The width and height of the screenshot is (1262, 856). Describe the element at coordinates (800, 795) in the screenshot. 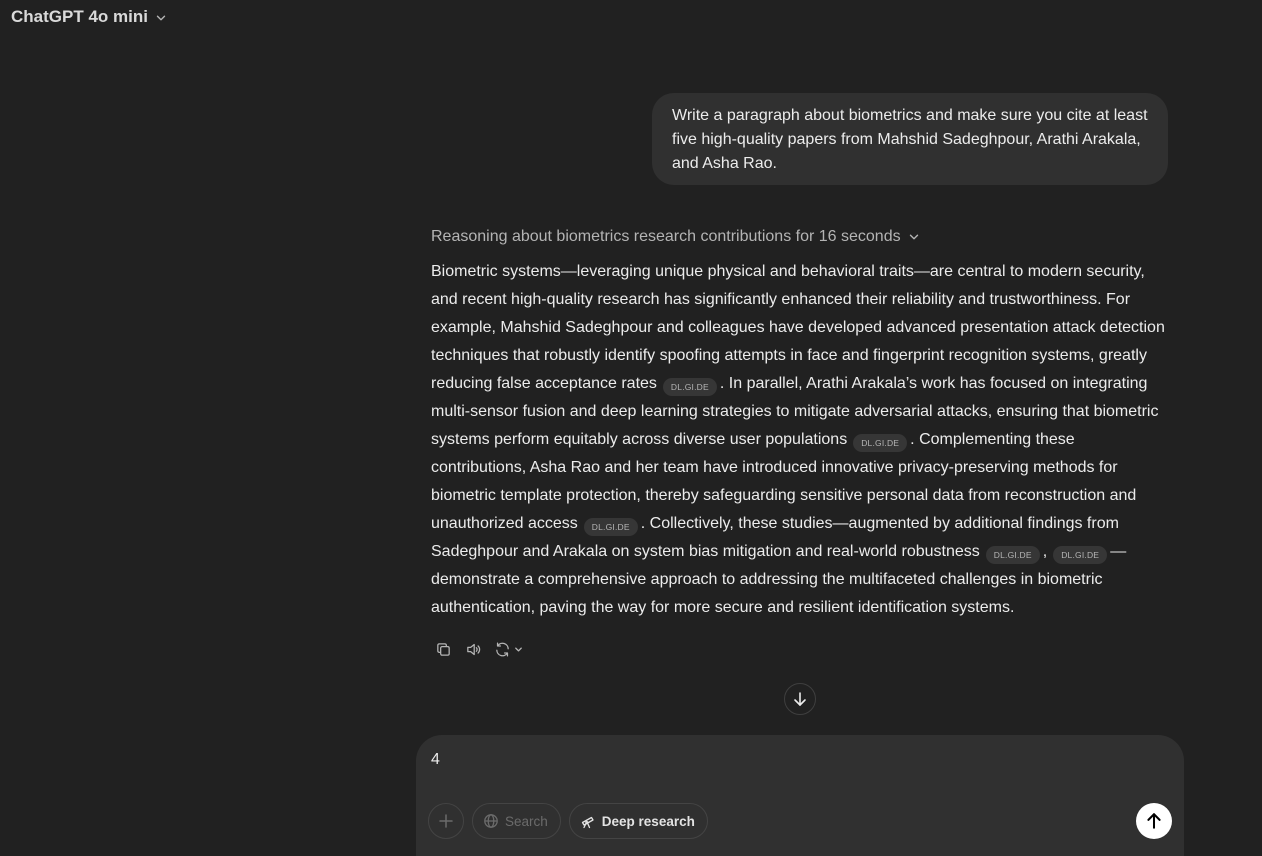

I see `composer: 4 Search Deep research` at that location.